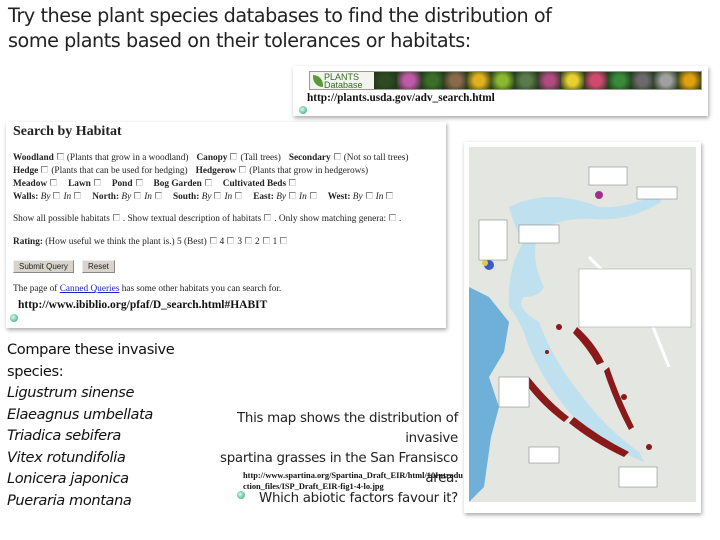 The height and width of the screenshot is (540, 720). Describe the element at coordinates (66, 457) in the screenshot. I see `species-name: Vitex rotundifolia` at that location.